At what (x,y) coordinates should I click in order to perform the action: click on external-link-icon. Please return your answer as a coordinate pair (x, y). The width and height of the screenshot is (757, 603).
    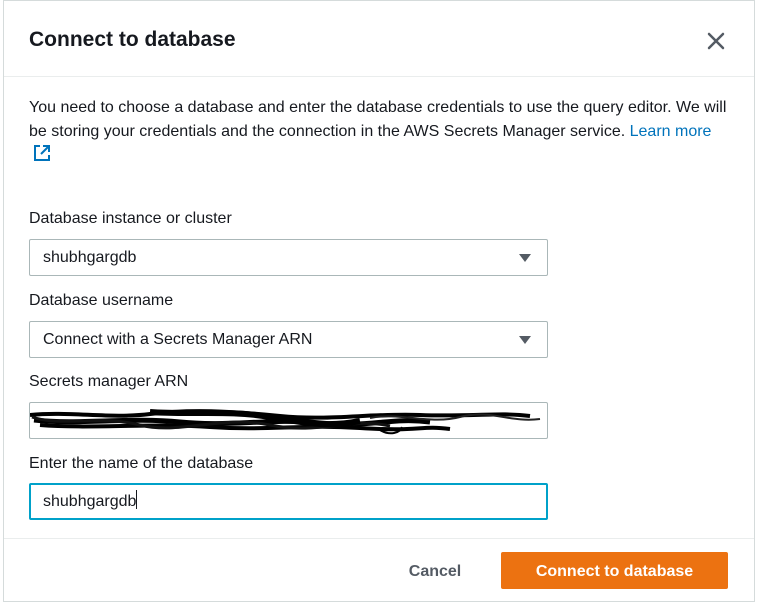
    Looking at the image, I should click on (42, 153).